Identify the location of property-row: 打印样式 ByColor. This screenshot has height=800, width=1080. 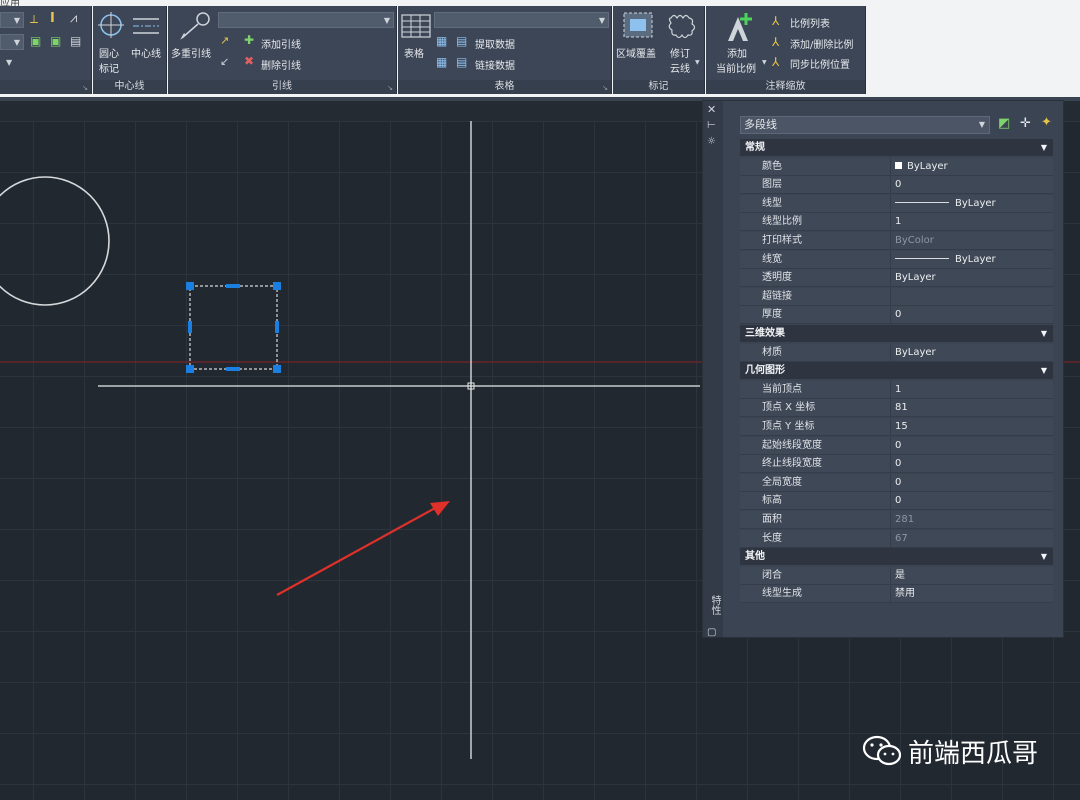
(896, 241).